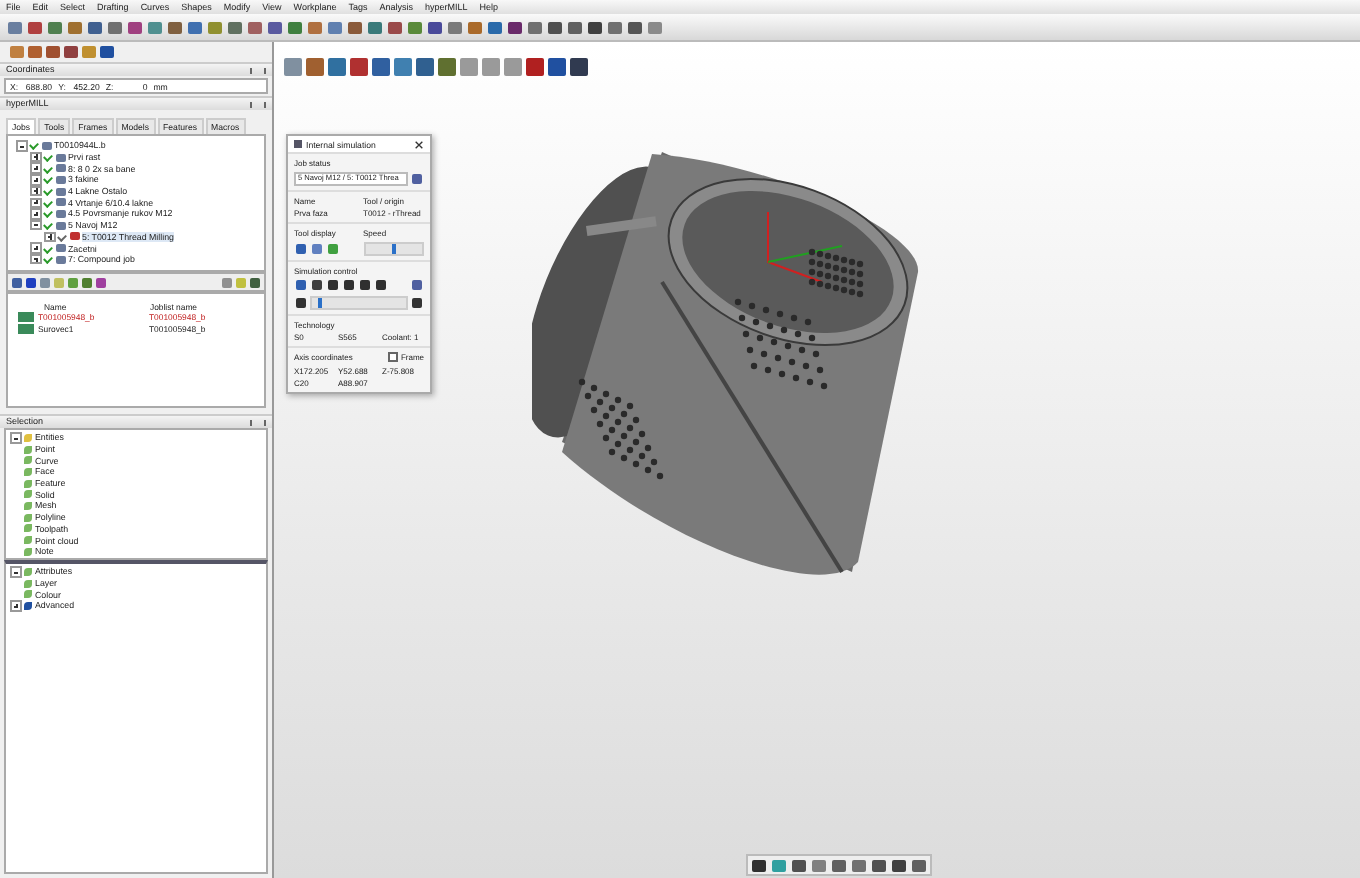 The image size is (1360, 878). I want to click on frame-checkbox, so click(393, 357).